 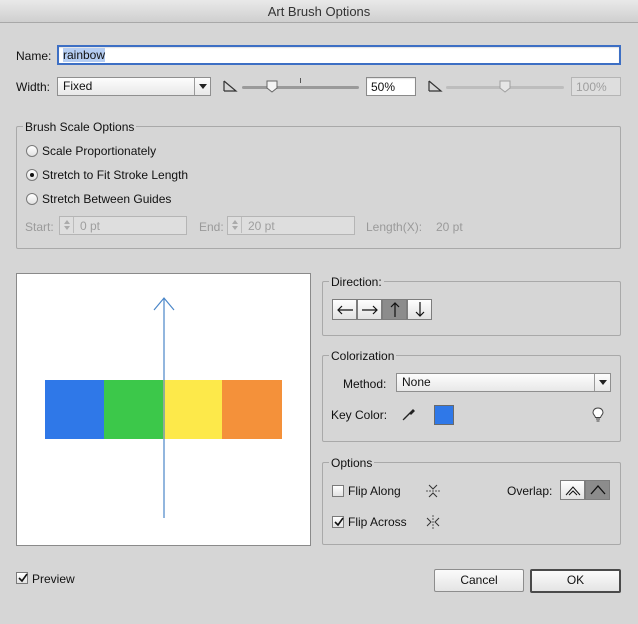 What do you see at coordinates (67, 225) in the screenshot?
I see `start-stepper` at bounding box center [67, 225].